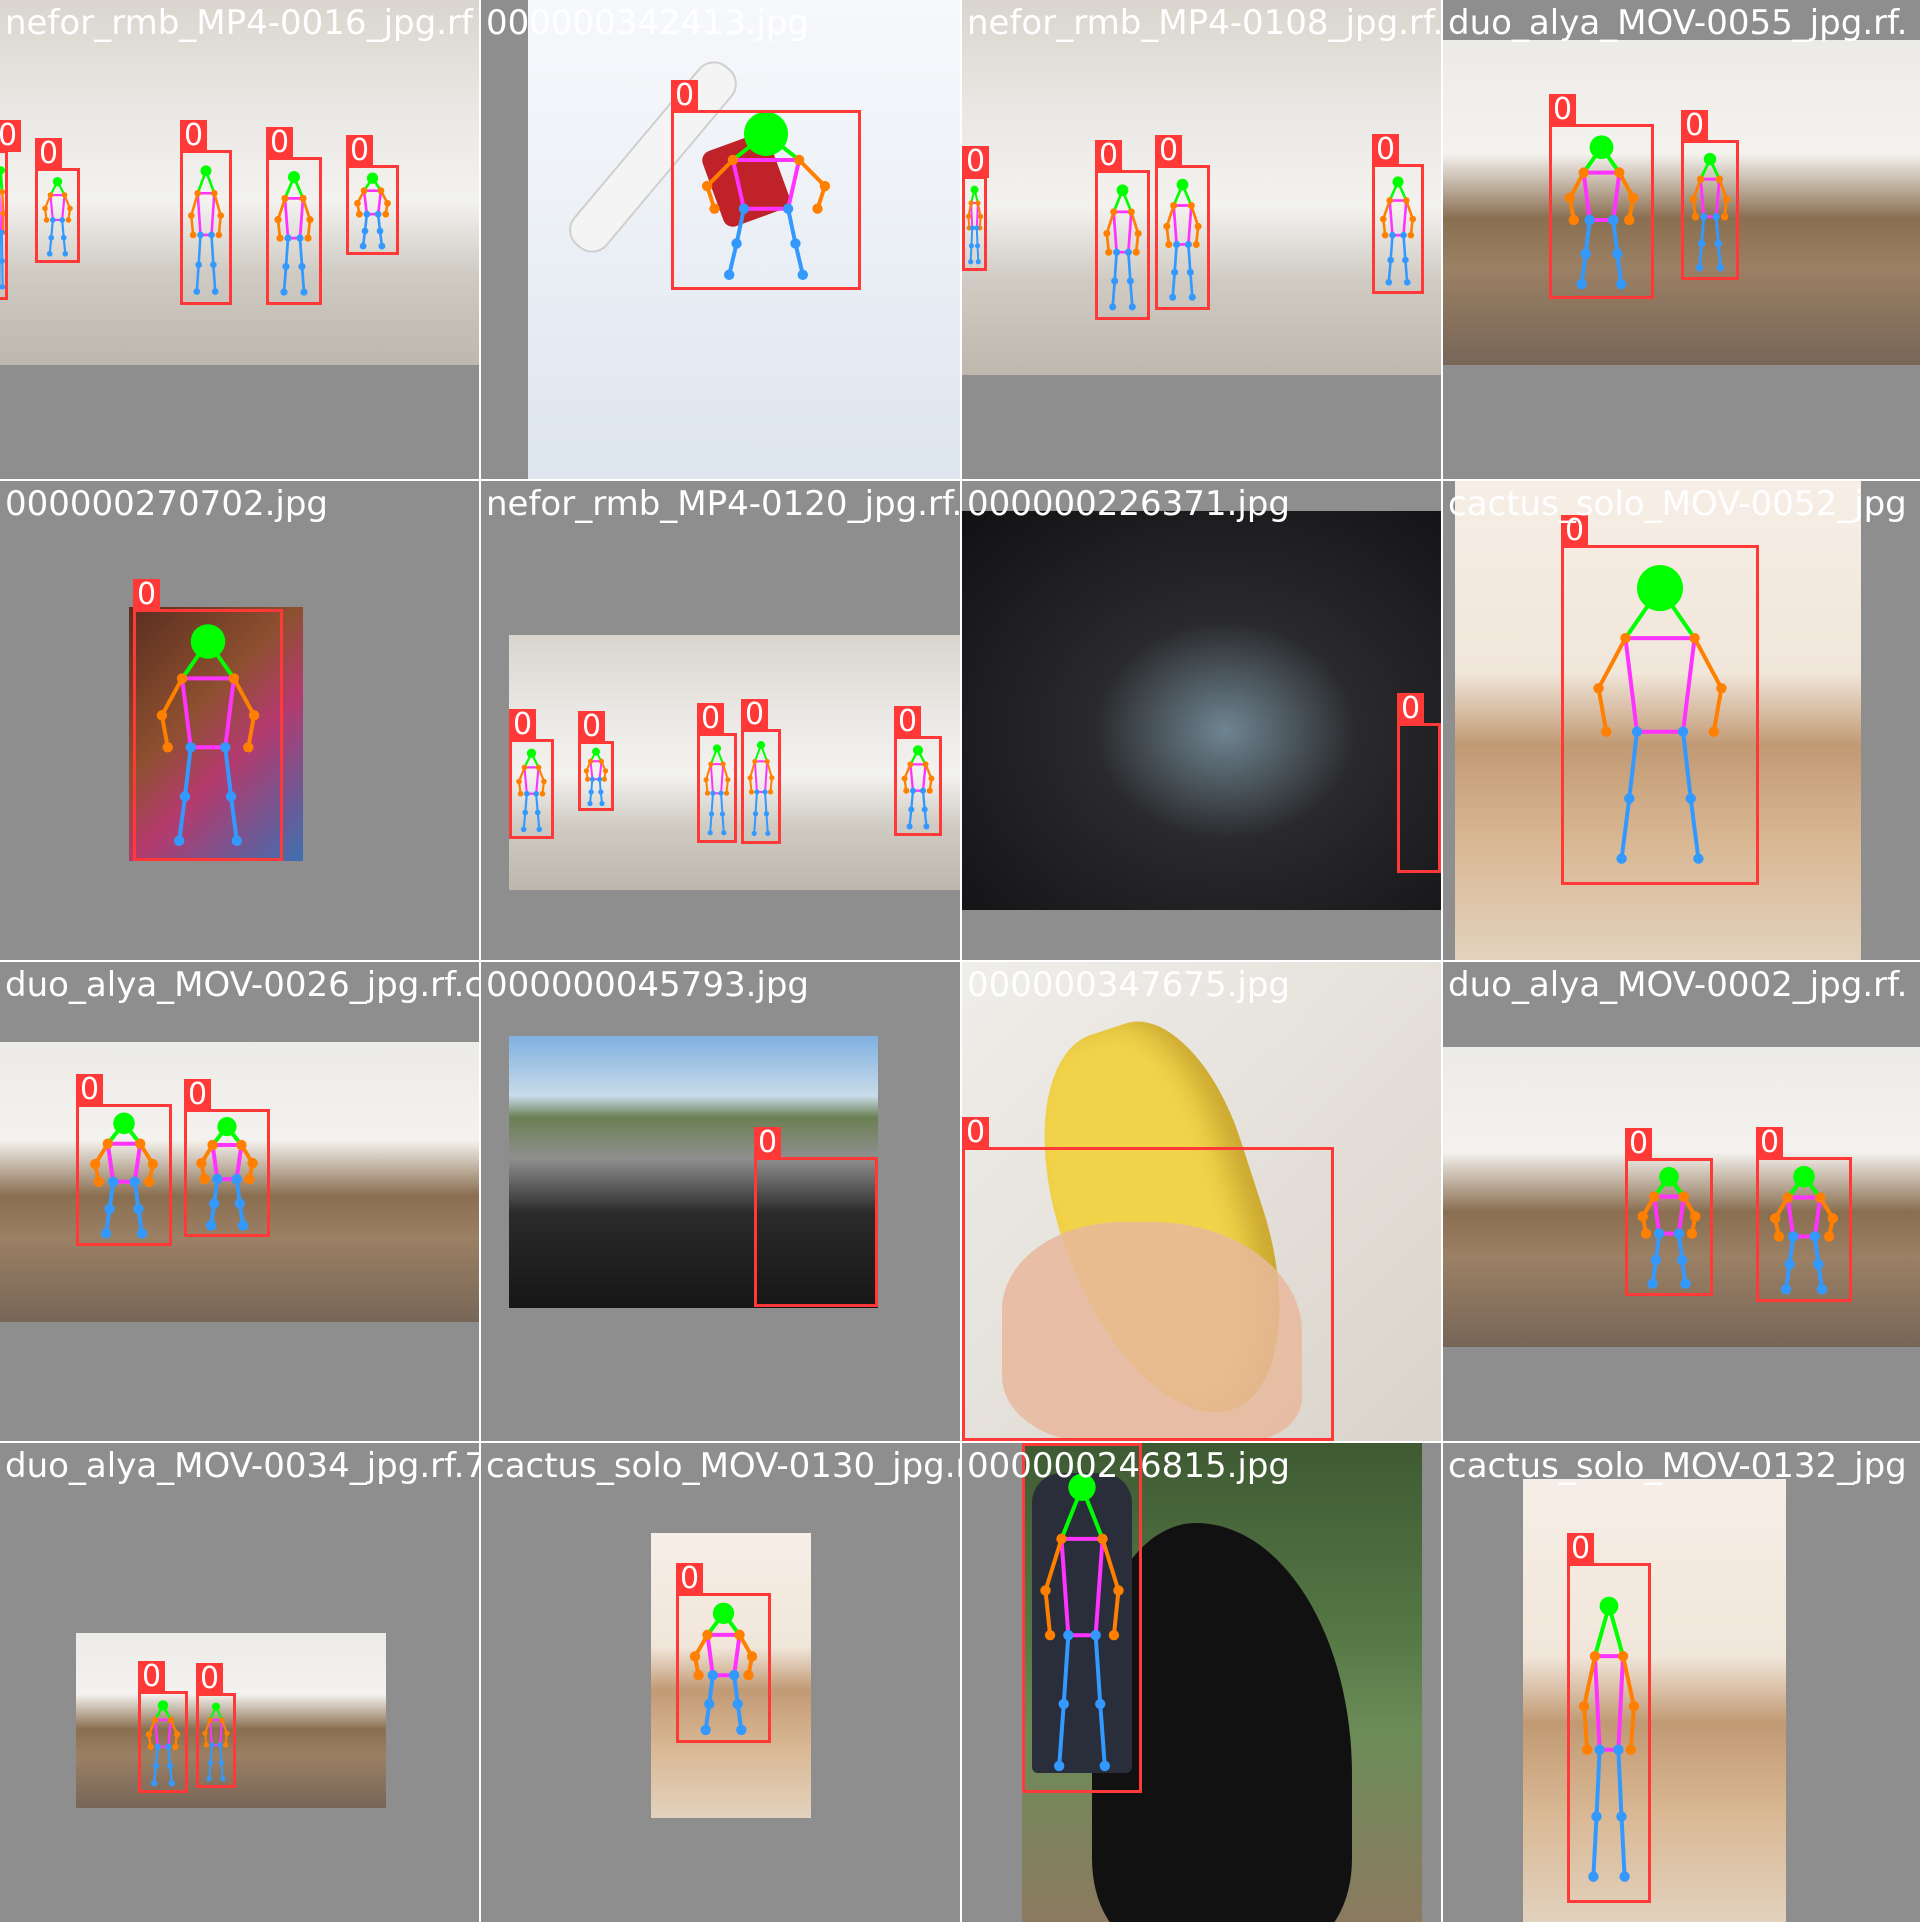  Describe the element at coordinates (239, 239) in the screenshot. I see `image-tile: 00000nefor_rmb_MP4-0016_jpg.rf` at that location.